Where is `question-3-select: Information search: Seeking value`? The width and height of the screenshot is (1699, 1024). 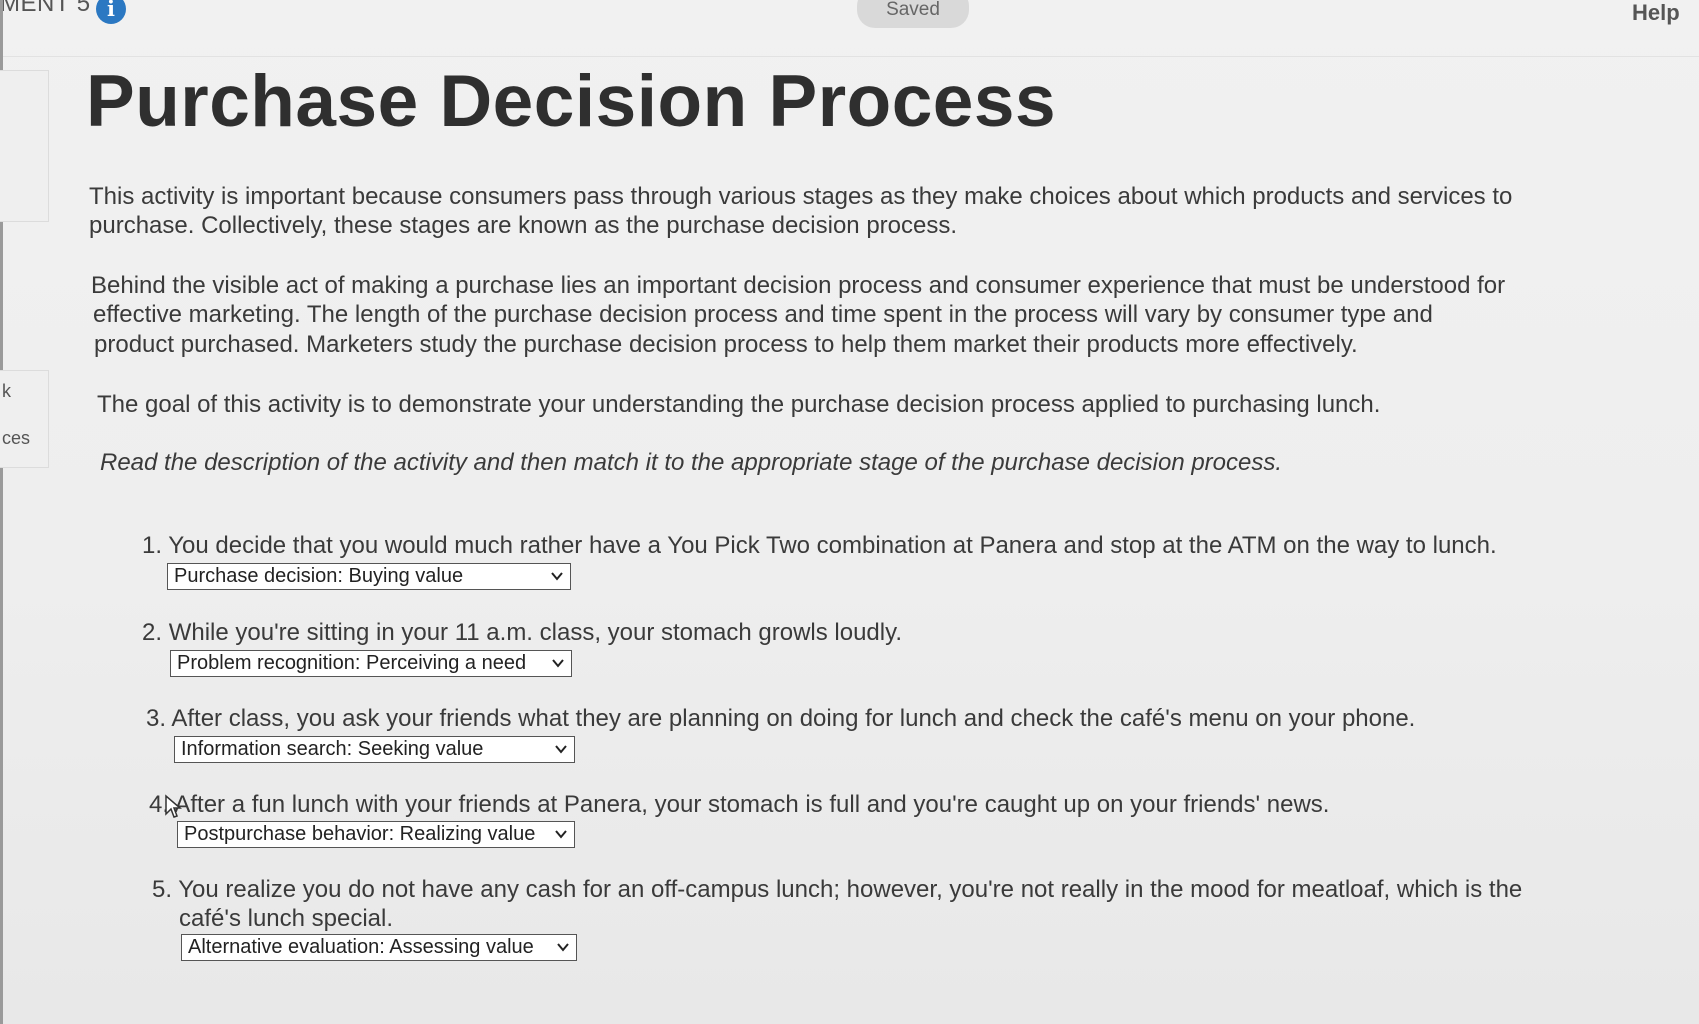
question-3-select: Information search: Seeking value is located at coordinates (374, 749).